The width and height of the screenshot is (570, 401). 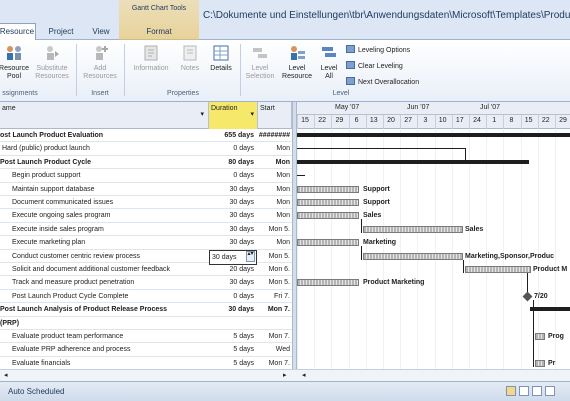 What do you see at coordinates (511, 391) in the screenshot?
I see `gantt-view-icon` at bounding box center [511, 391].